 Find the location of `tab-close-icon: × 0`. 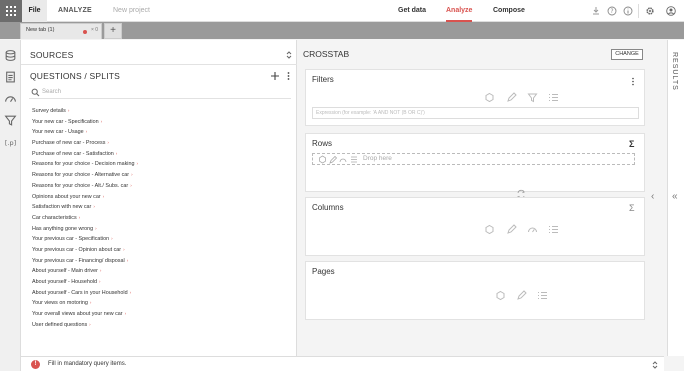

tab-close-icon: × 0 is located at coordinates (94, 30).